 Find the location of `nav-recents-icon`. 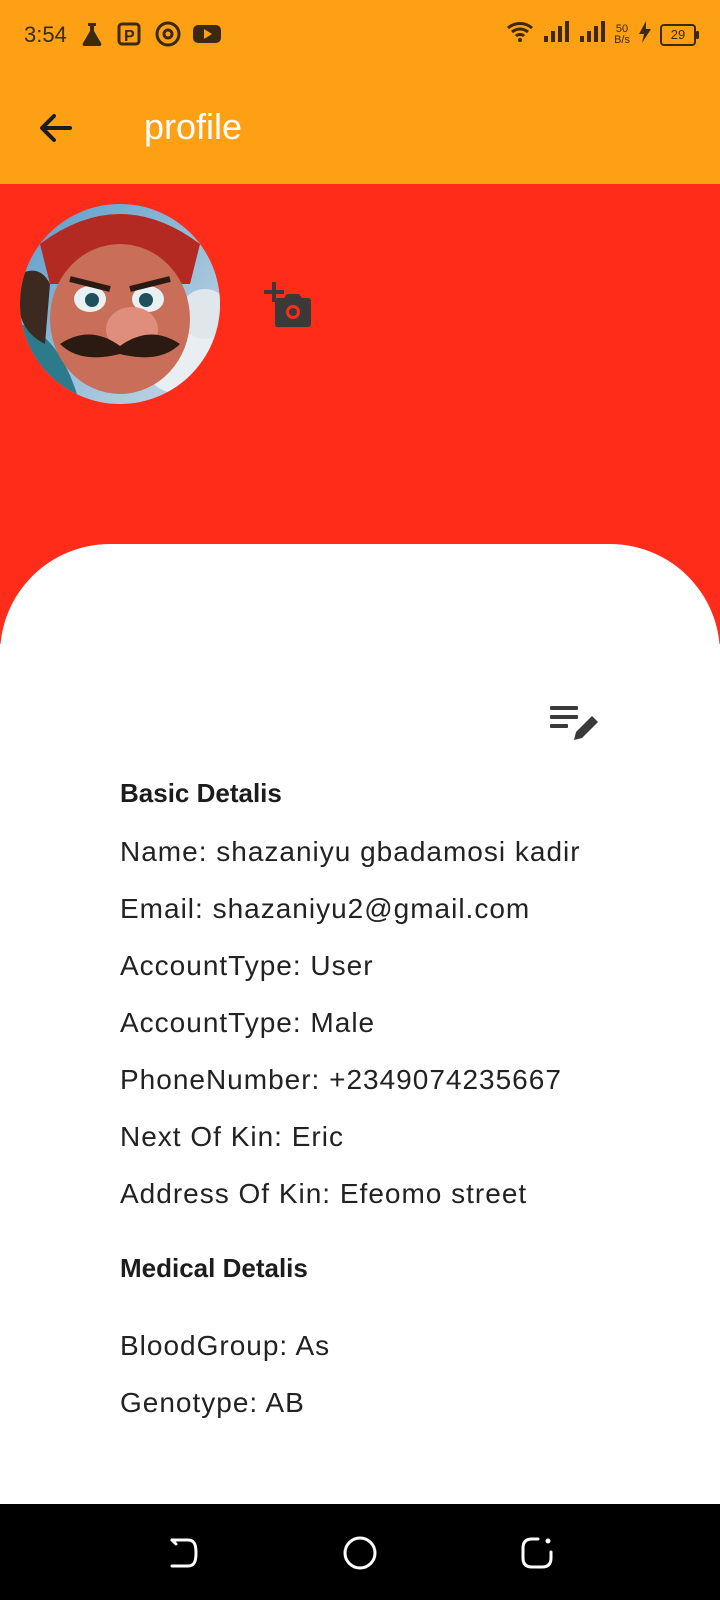

nav-recents-icon is located at coordinates (537, 1553).